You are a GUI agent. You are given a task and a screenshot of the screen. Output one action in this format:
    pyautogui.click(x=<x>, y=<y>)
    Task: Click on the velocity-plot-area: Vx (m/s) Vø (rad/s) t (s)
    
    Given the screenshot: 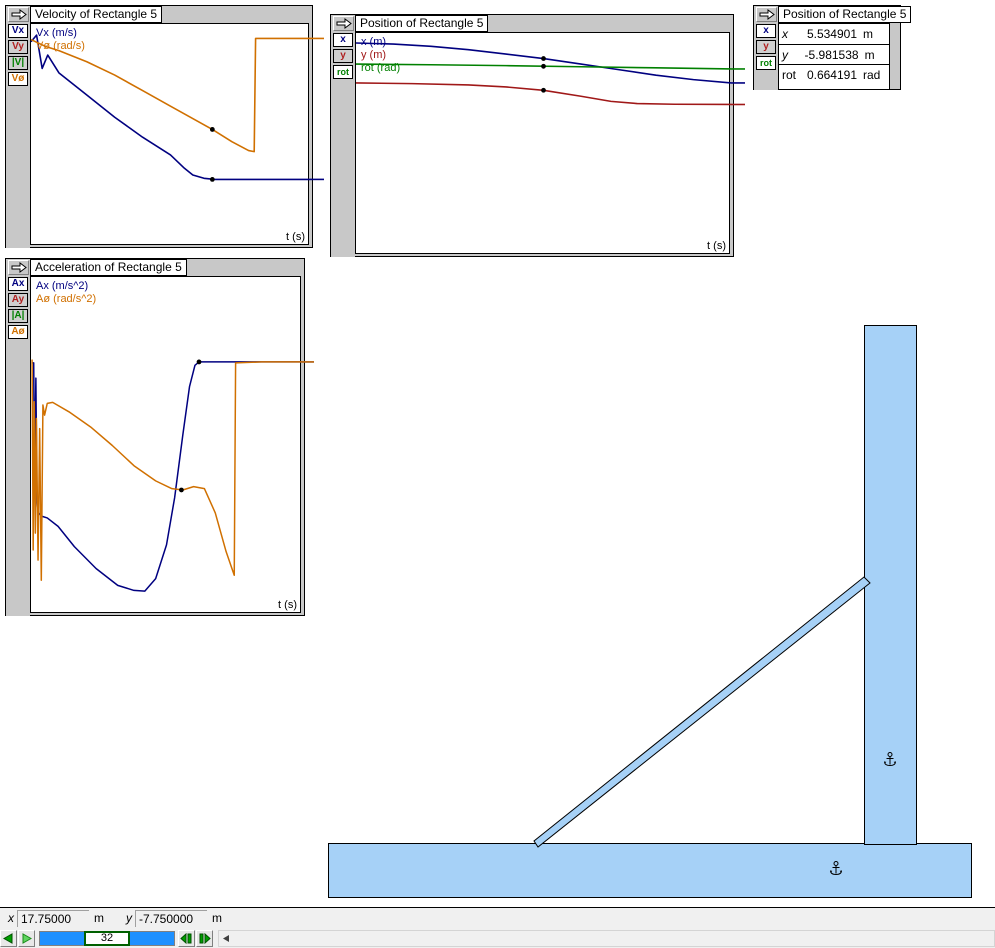 What is the action you would take?
    pyautogui.click(x=177, y=134)
    